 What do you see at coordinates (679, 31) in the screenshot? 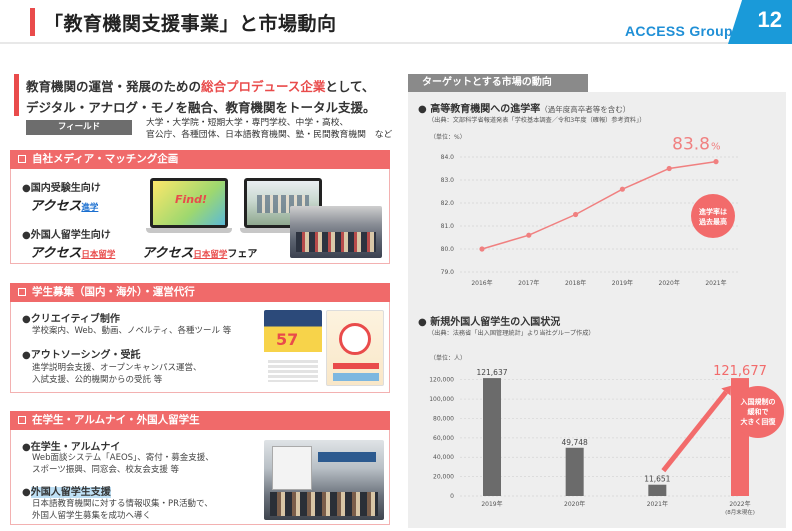
I see `company-logo: ACCESS Group` at bounding box center [679, 31].